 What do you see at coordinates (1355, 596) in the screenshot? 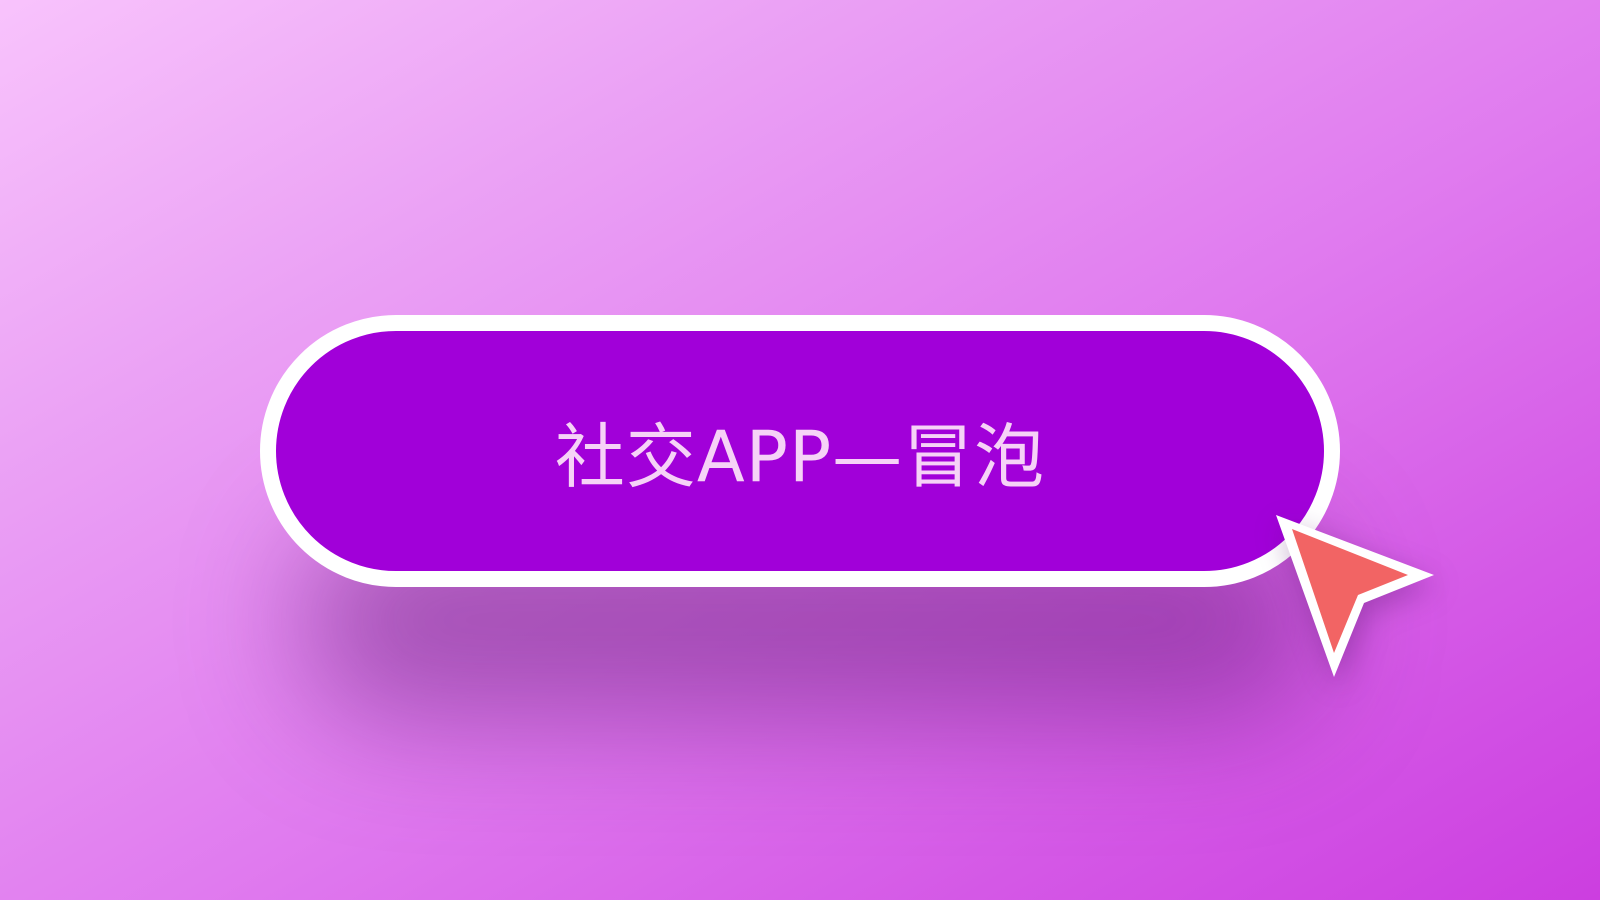
I see `cursor-arrow-icon` at bounding box center [1355, 596].